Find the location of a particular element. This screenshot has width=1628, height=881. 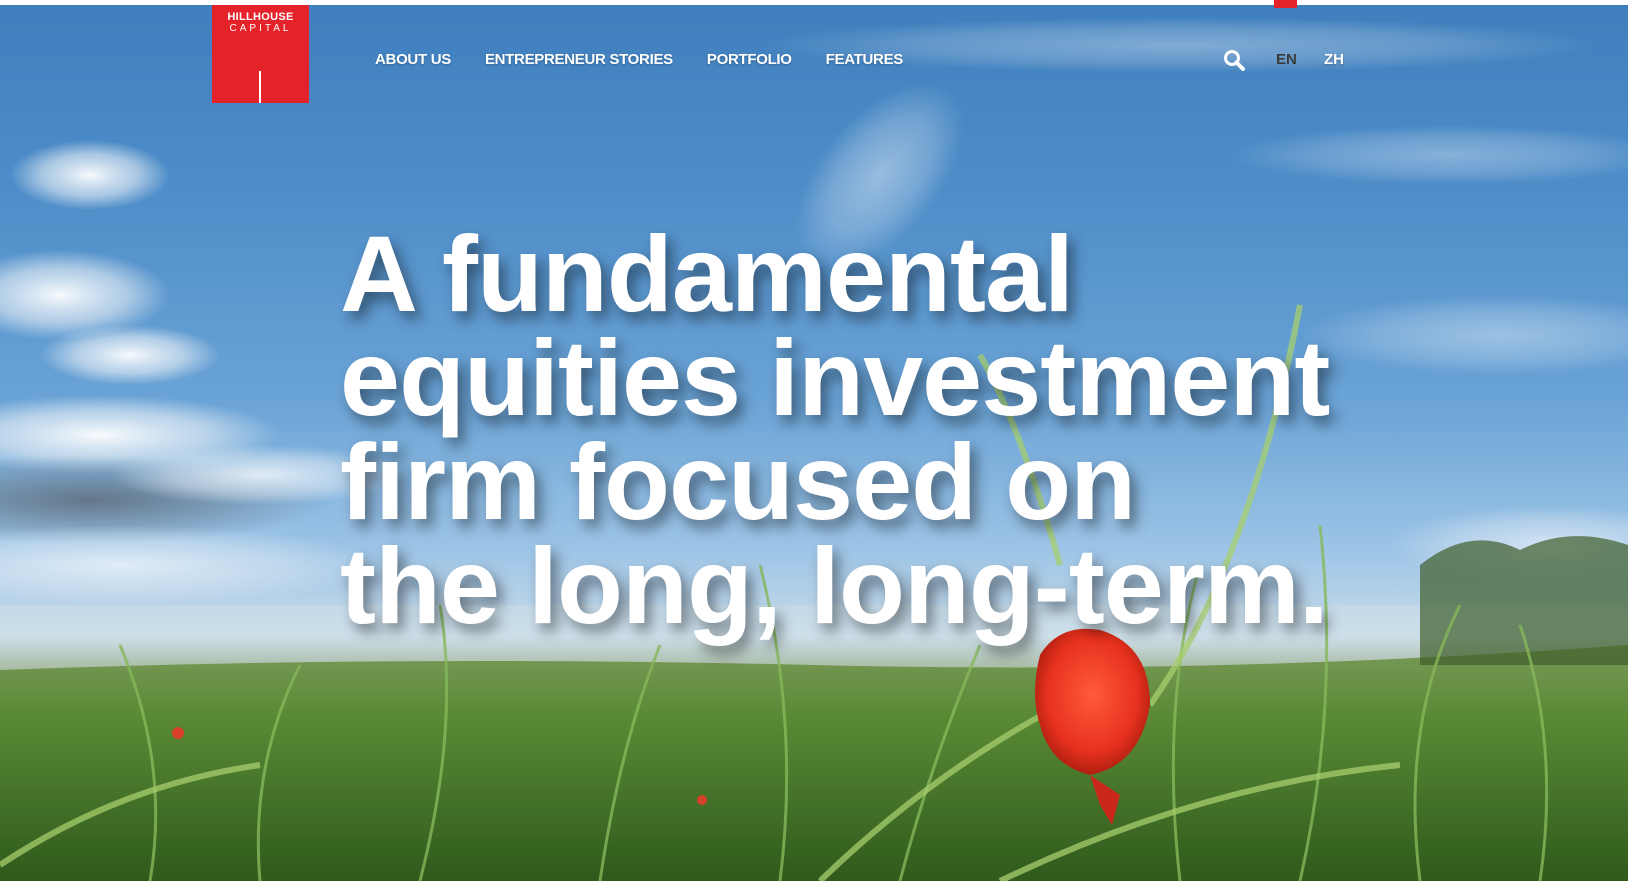

language-en-link: EN is located at coordinates (1286, 60).